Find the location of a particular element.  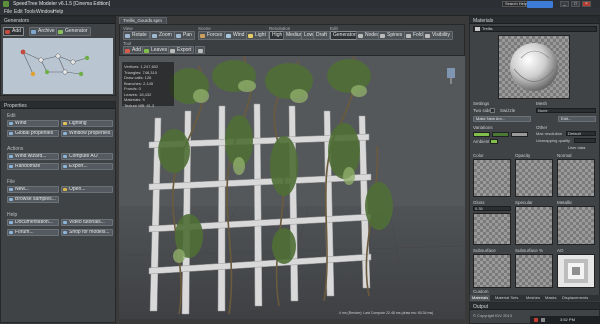

export-tool-button: Export is located at coordinates (181, 50).